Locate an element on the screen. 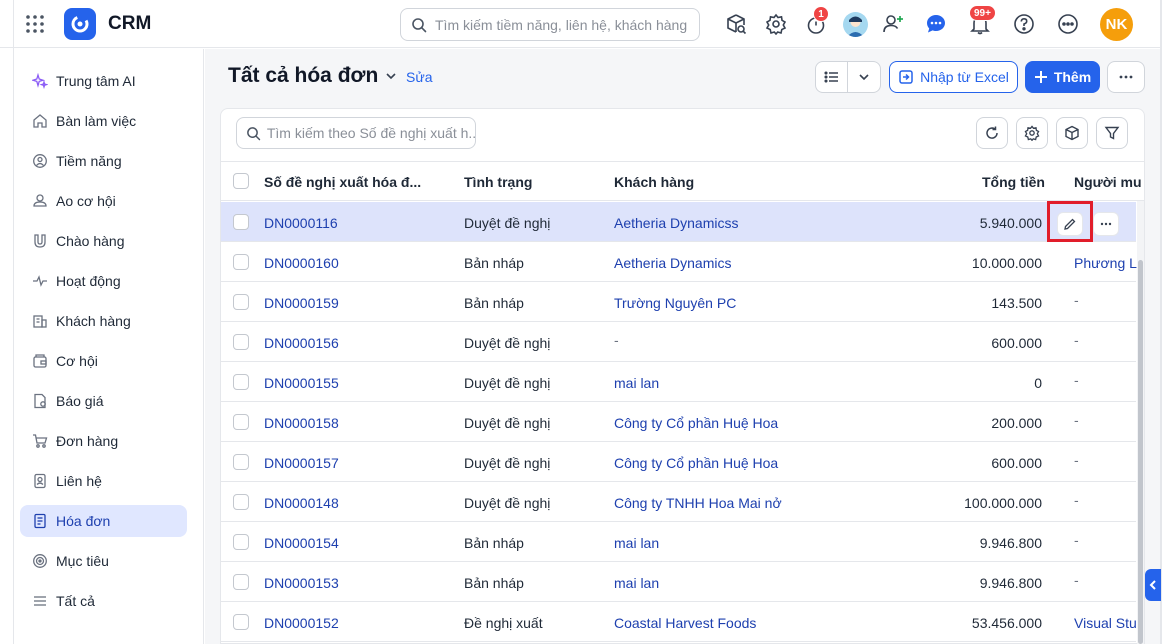  customer-link: Công ty TNHH Hoa Mai nở is located at coordinates (698, 503).